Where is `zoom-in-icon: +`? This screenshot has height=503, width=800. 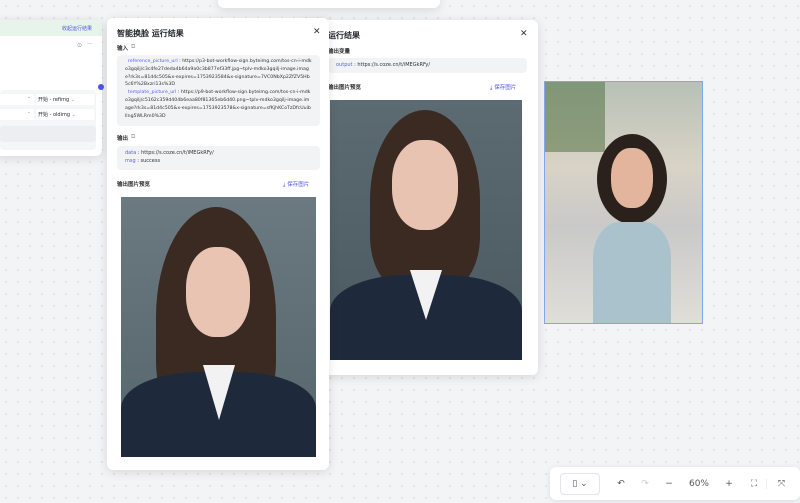 zoom-in-icon: + is located at coordinates (729, 484).